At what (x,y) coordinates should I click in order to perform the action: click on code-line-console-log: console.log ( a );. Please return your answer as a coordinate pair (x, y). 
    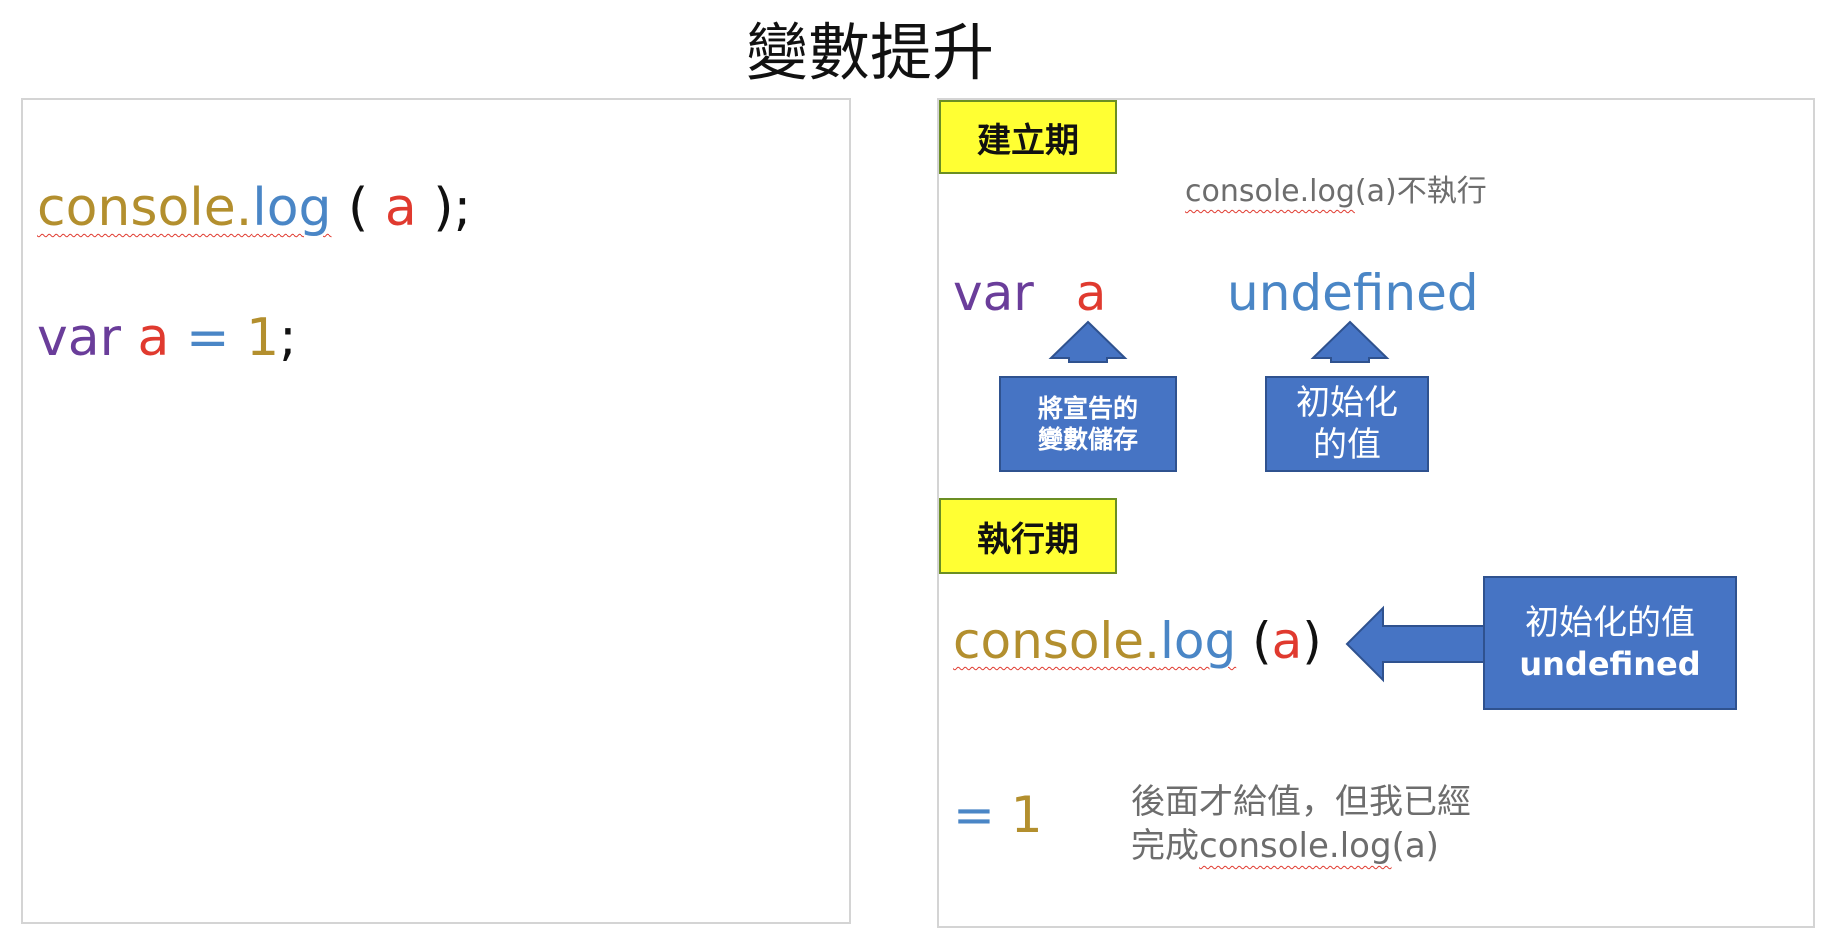
    Looking at the image, I should click on (254, 208).